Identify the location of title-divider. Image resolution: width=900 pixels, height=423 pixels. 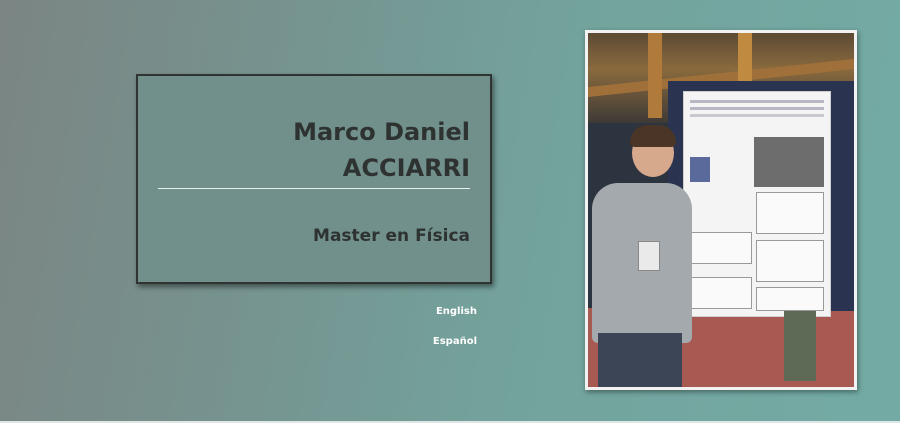
(314, 188).